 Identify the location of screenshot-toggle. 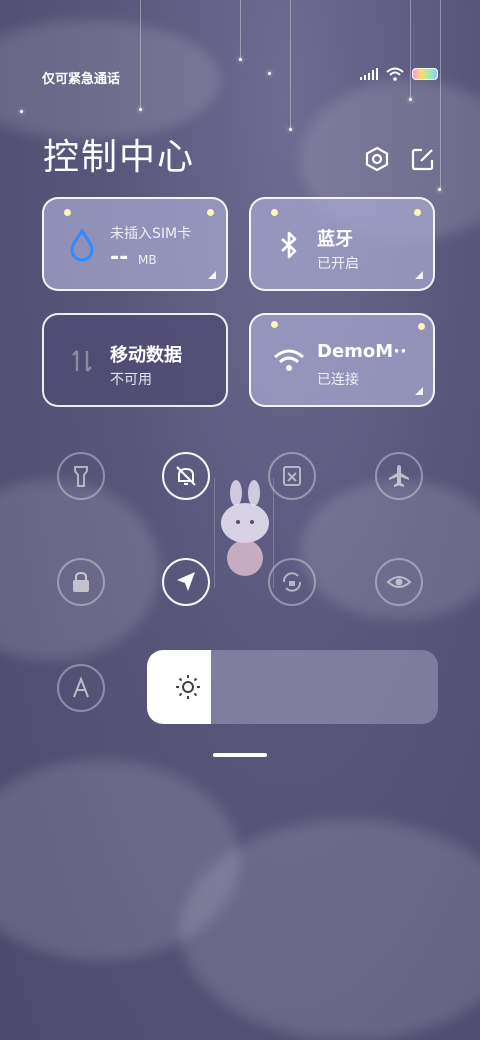
(292, 476).